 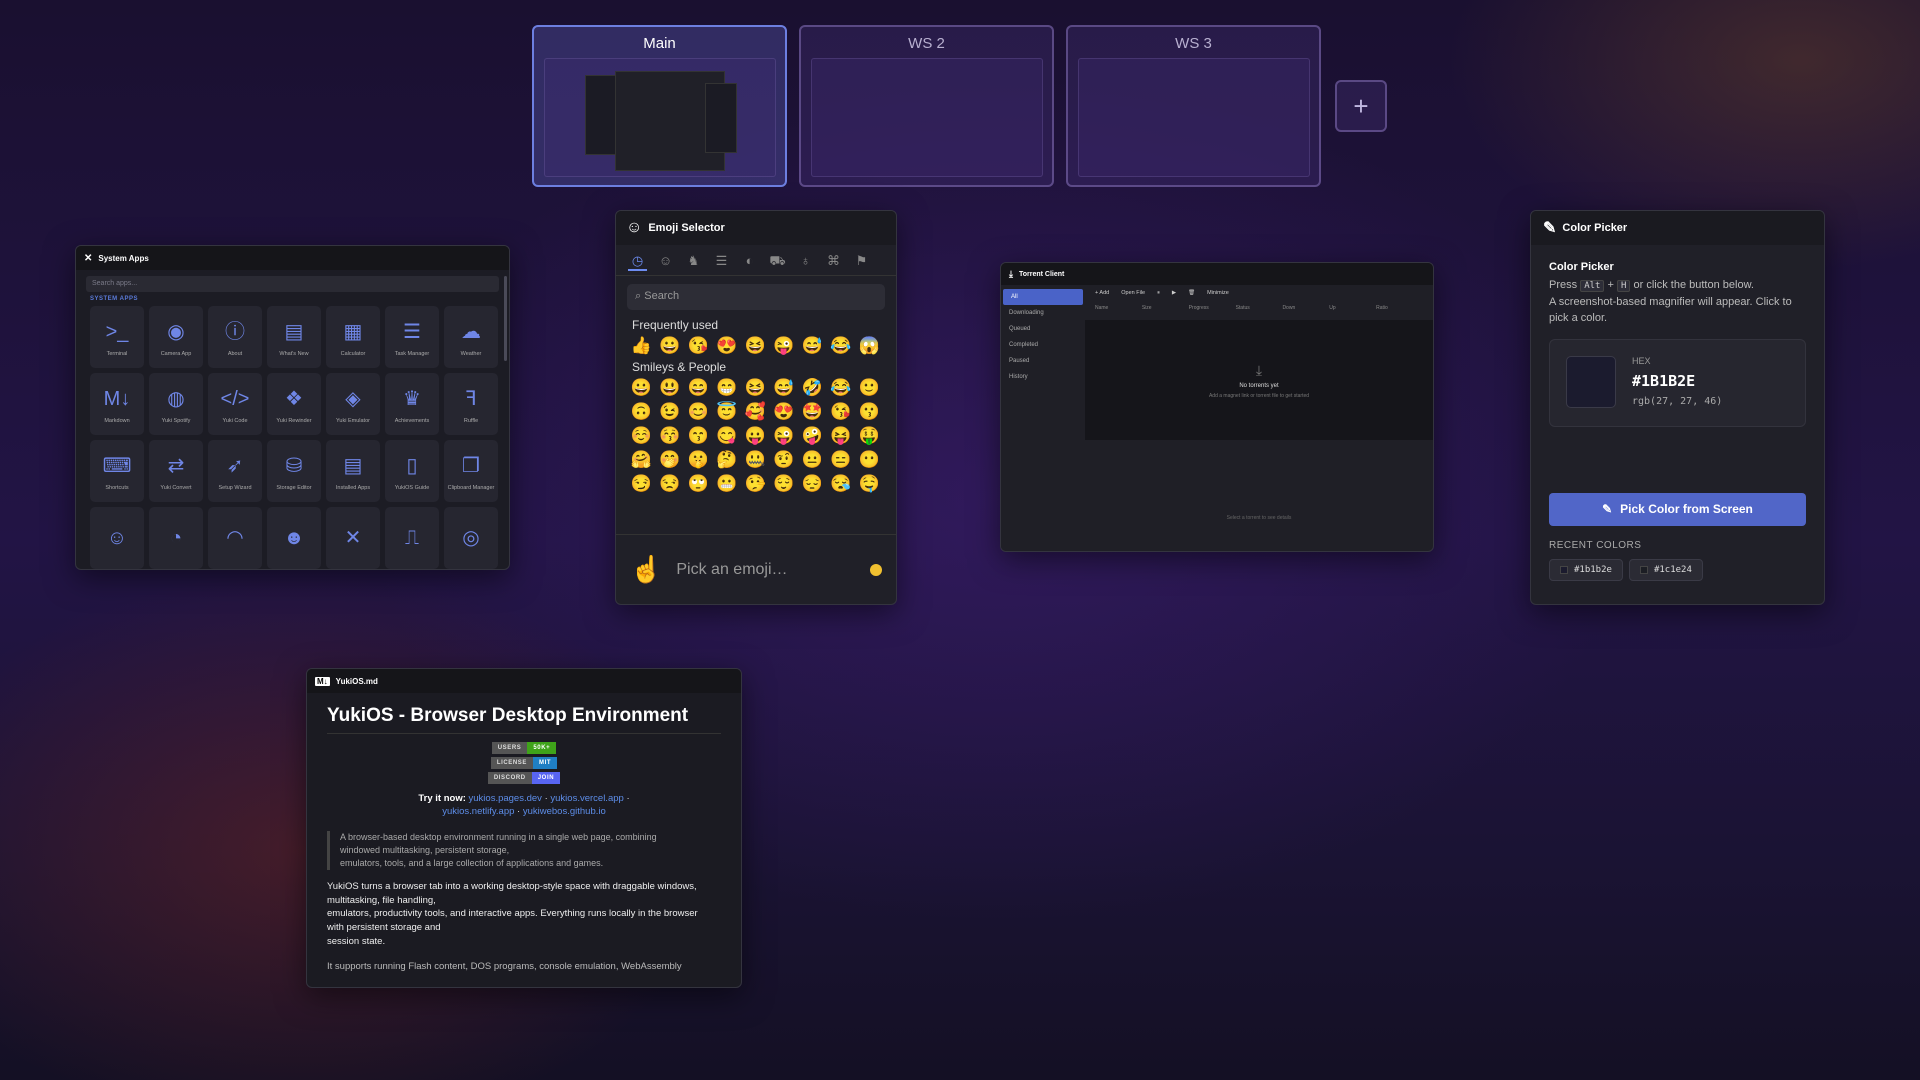 What do you see at coordinates (727, 484) in the screenshot?
I see `emoji-button: 😬` at bounding box center [727, 484].